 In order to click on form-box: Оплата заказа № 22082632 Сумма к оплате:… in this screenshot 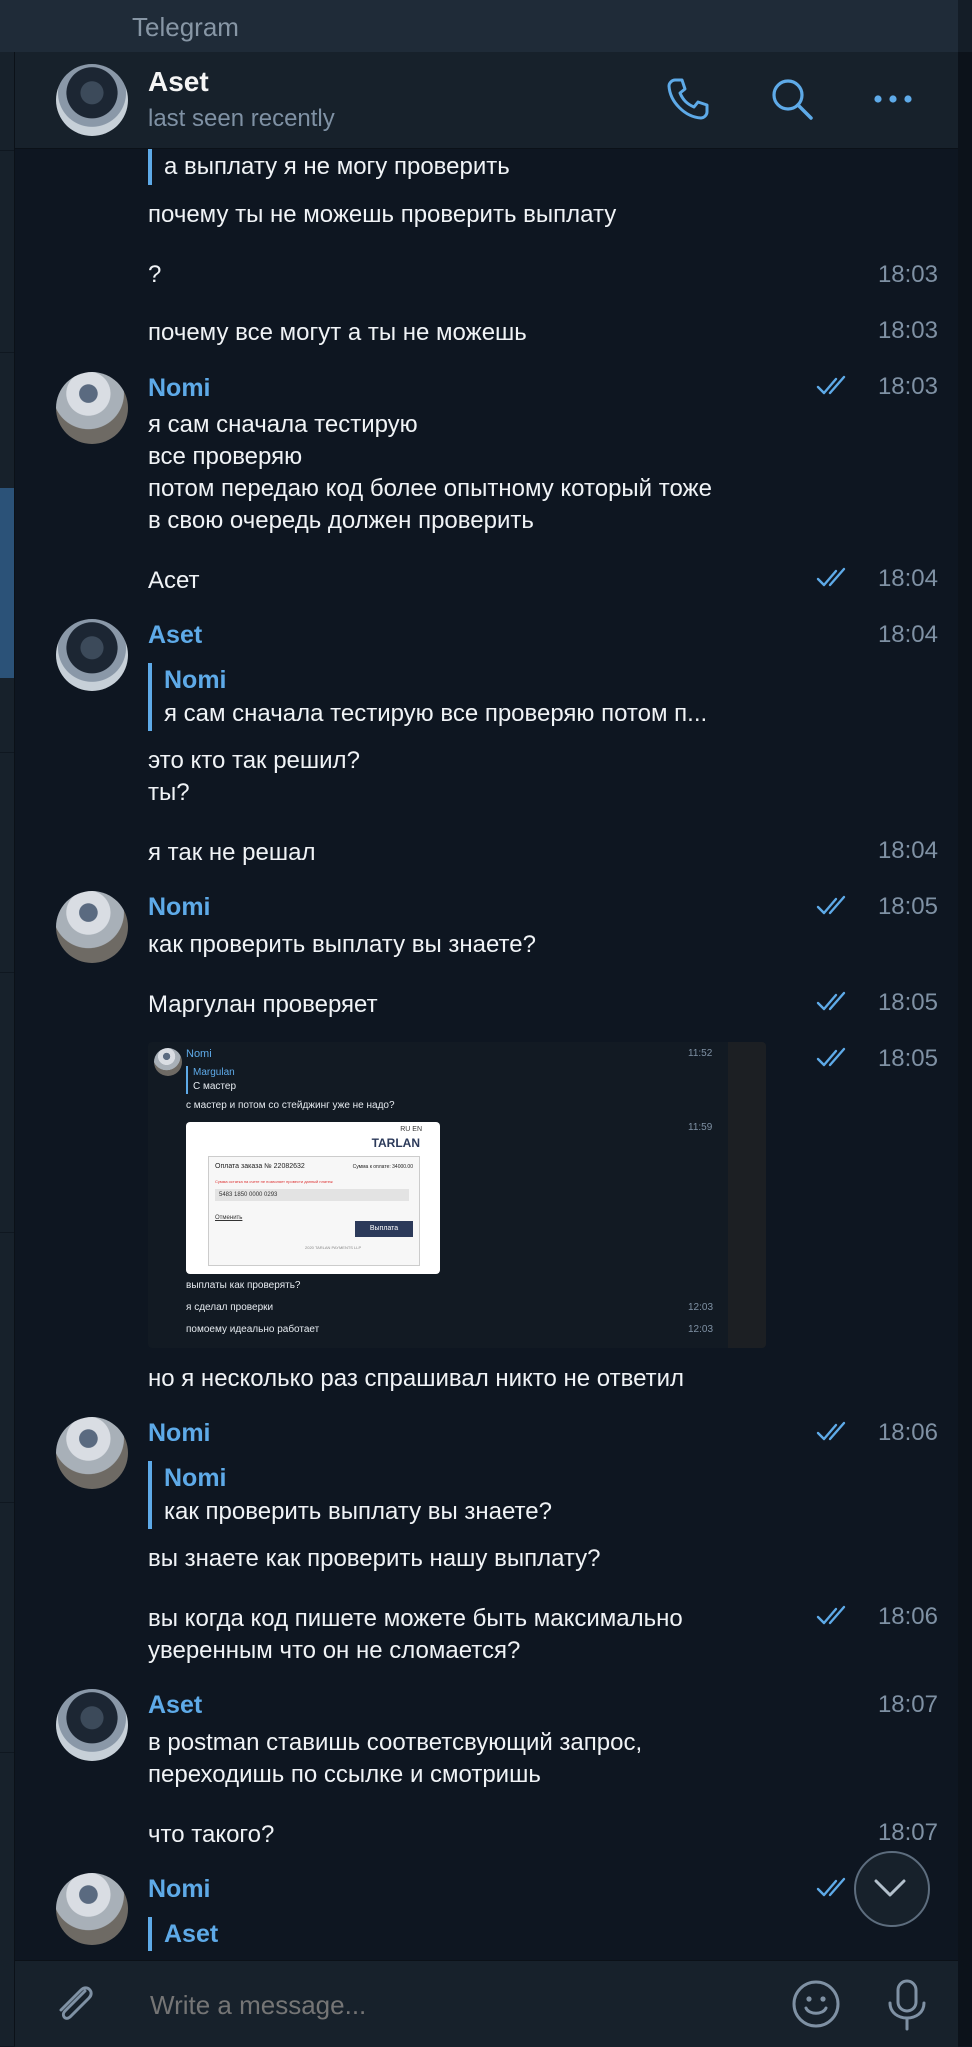, I will do `click(314, 1211)`.